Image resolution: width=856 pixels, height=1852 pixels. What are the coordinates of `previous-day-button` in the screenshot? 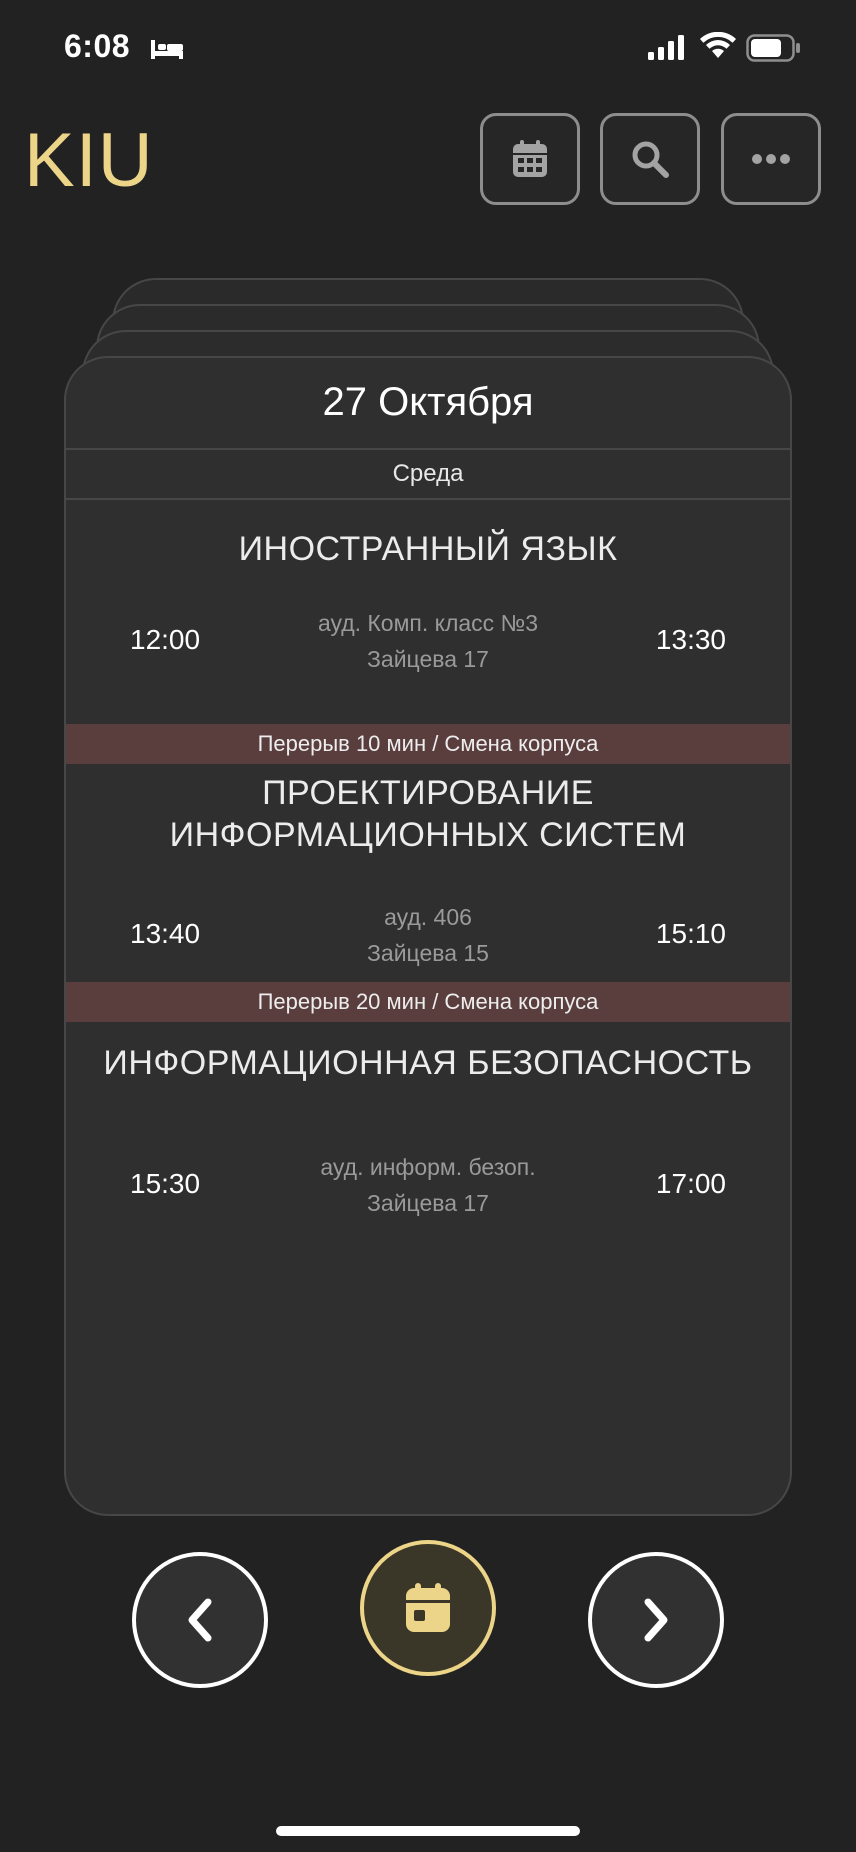 It's located at (200, 1620).